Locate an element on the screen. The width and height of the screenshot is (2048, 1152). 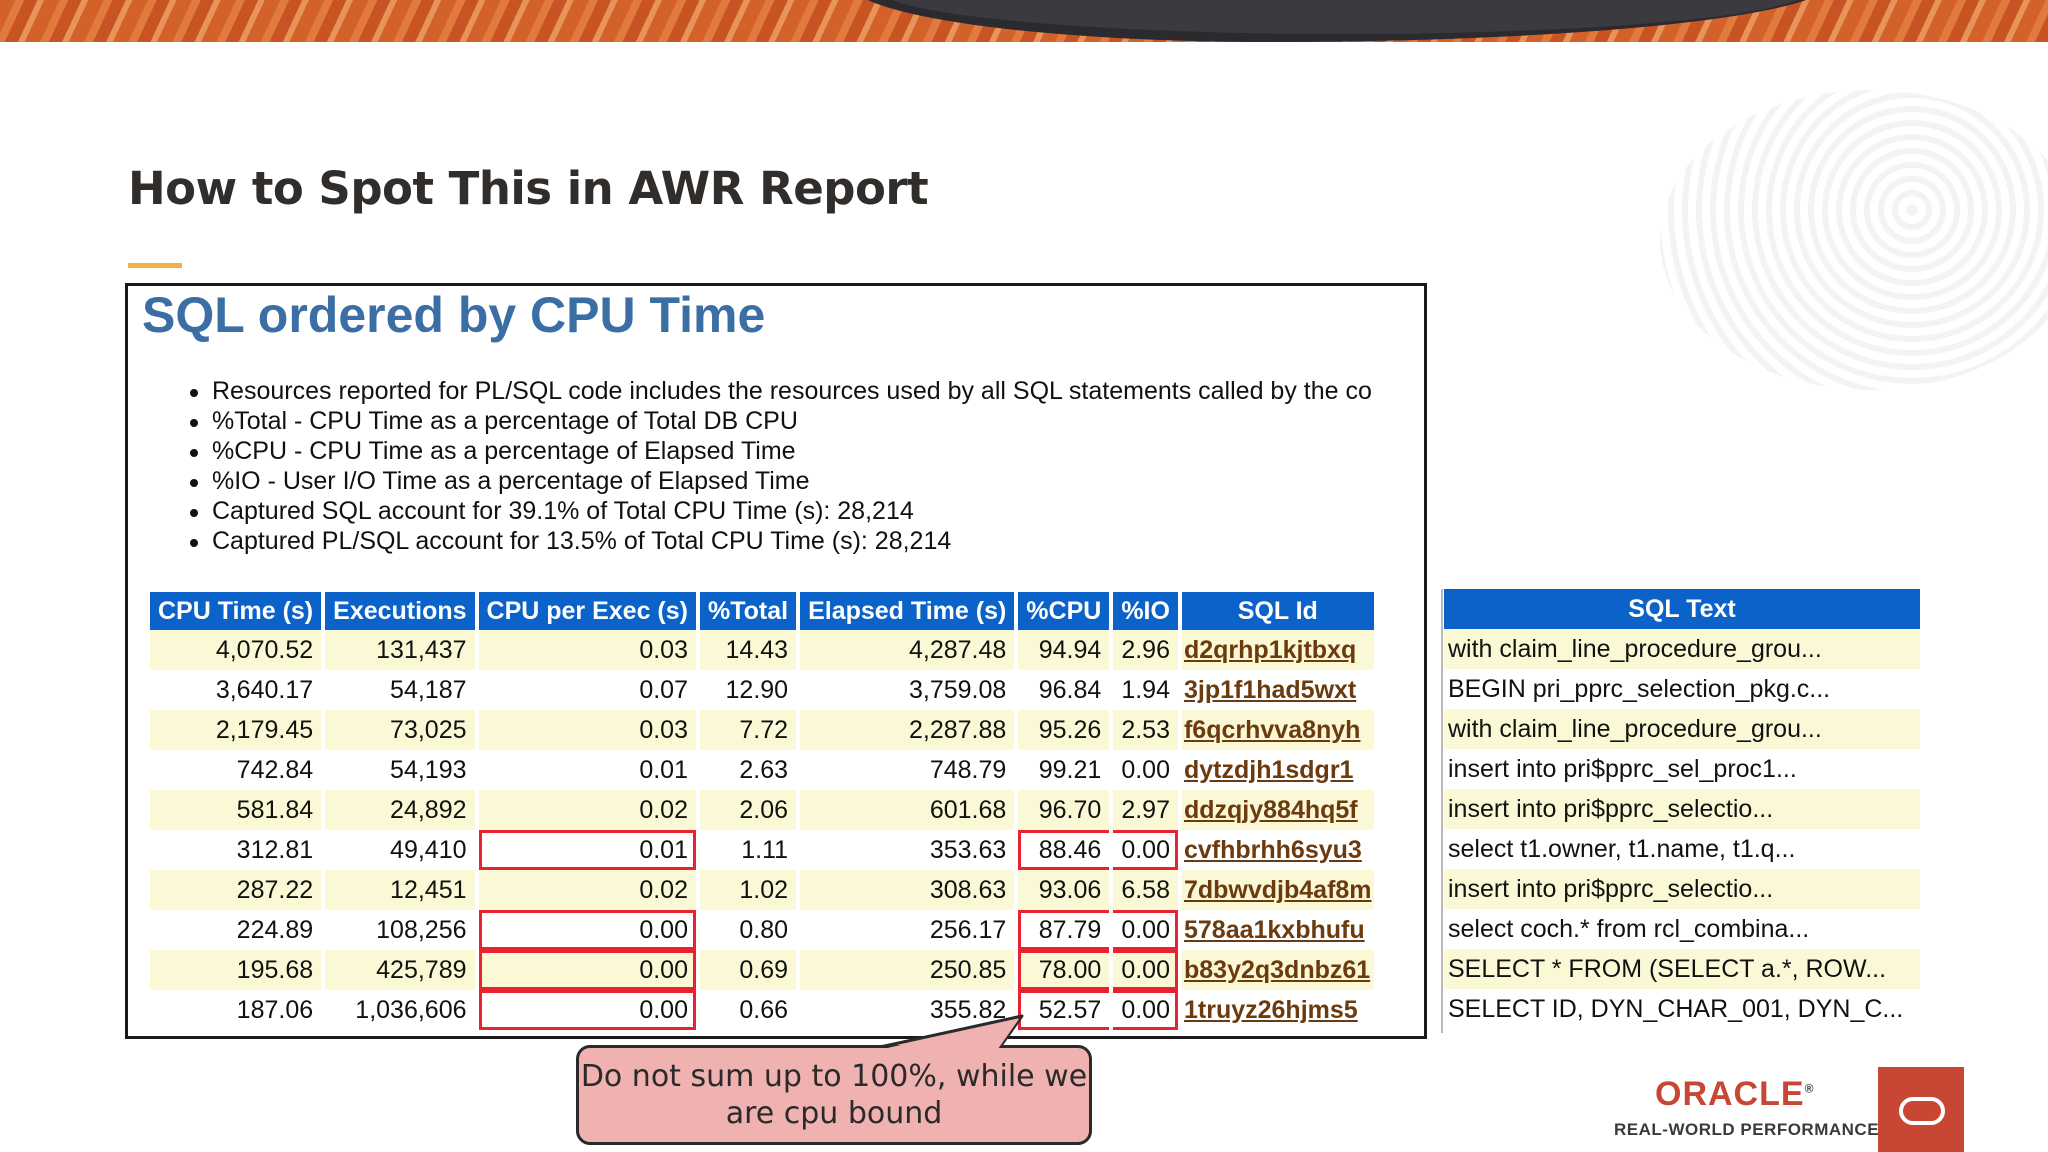
cell-sql-id: 578aa1kxbhufu is located at coordinates (1278, 930).